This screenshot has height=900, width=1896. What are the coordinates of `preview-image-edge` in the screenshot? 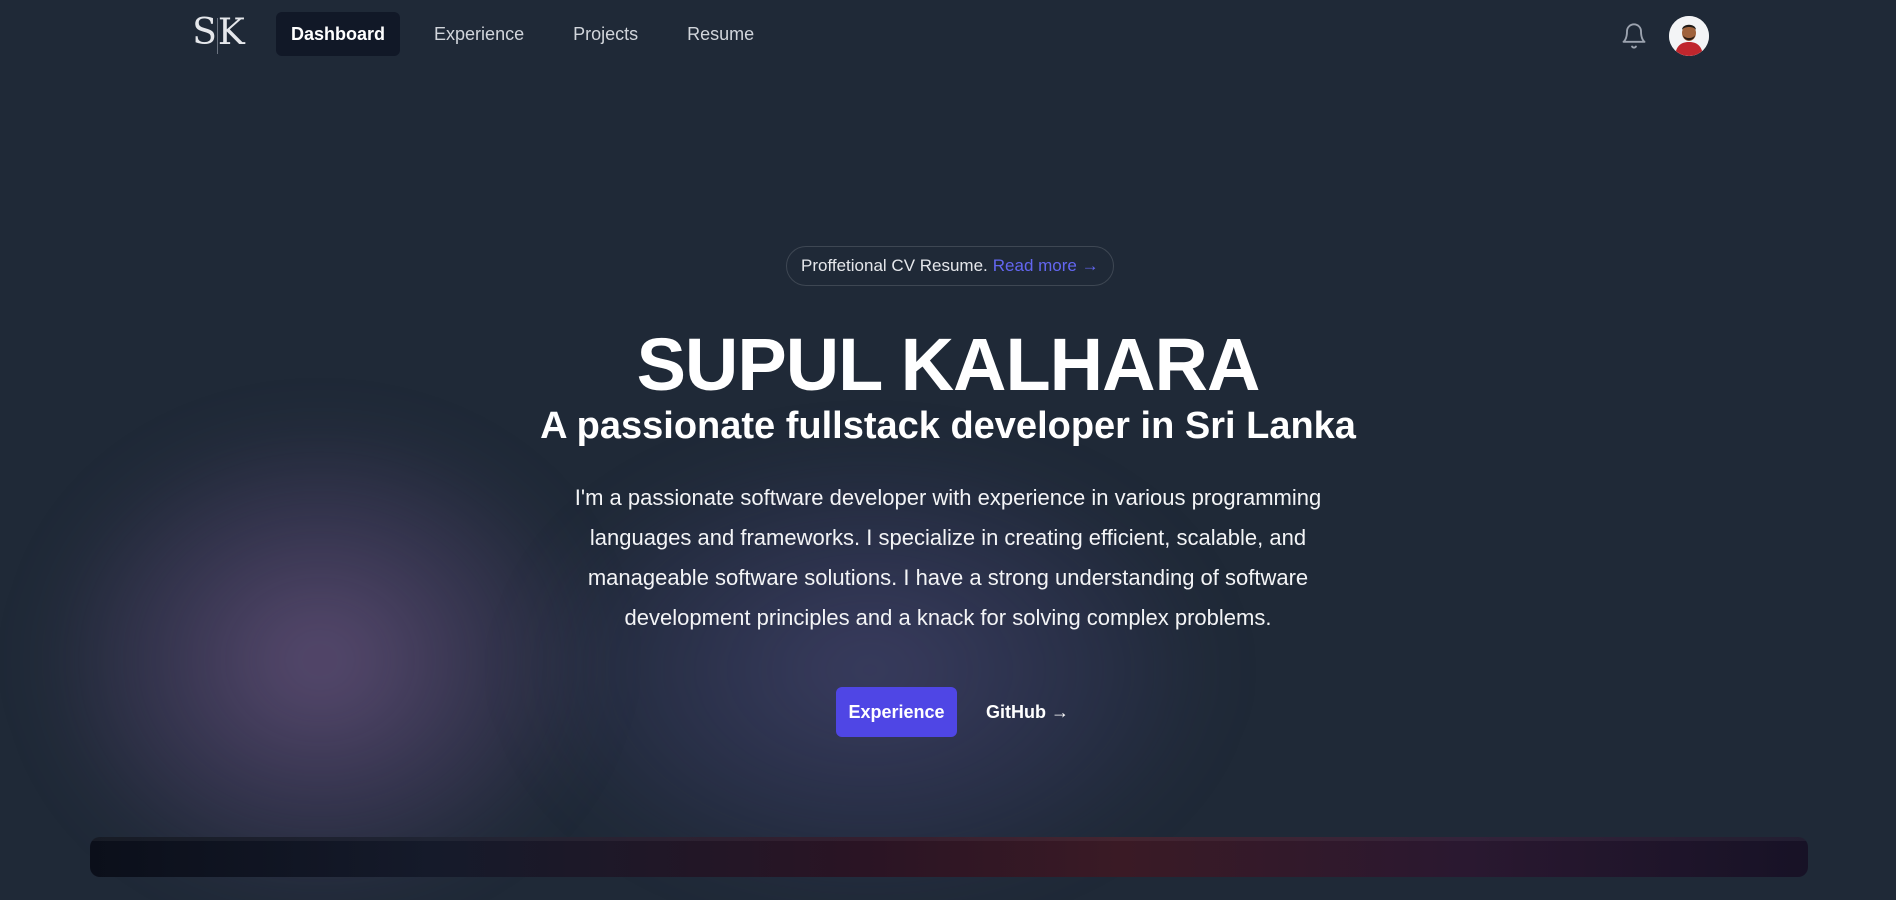 It's located at (949, 839).